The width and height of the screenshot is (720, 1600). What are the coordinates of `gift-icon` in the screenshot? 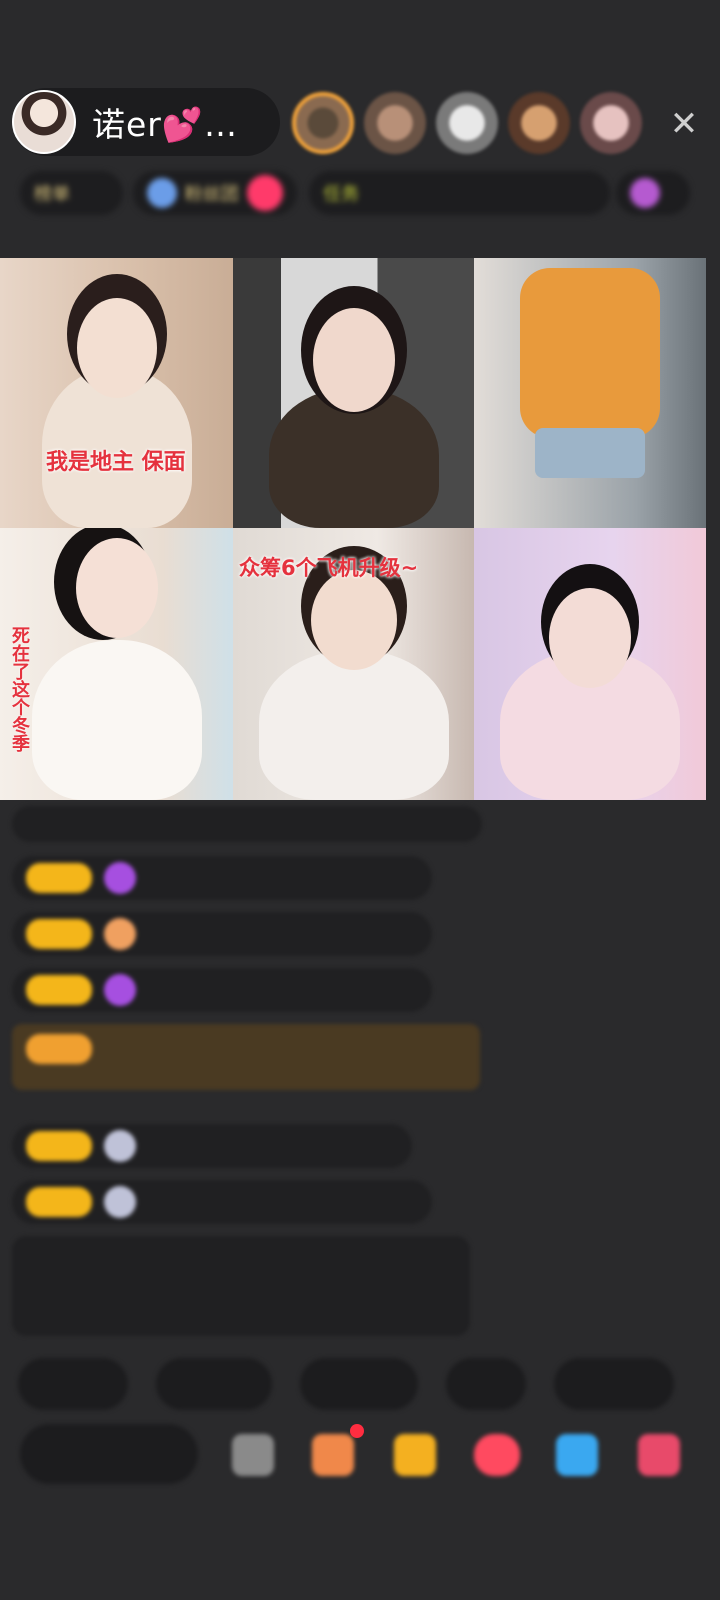 It's located at (333, 1455).